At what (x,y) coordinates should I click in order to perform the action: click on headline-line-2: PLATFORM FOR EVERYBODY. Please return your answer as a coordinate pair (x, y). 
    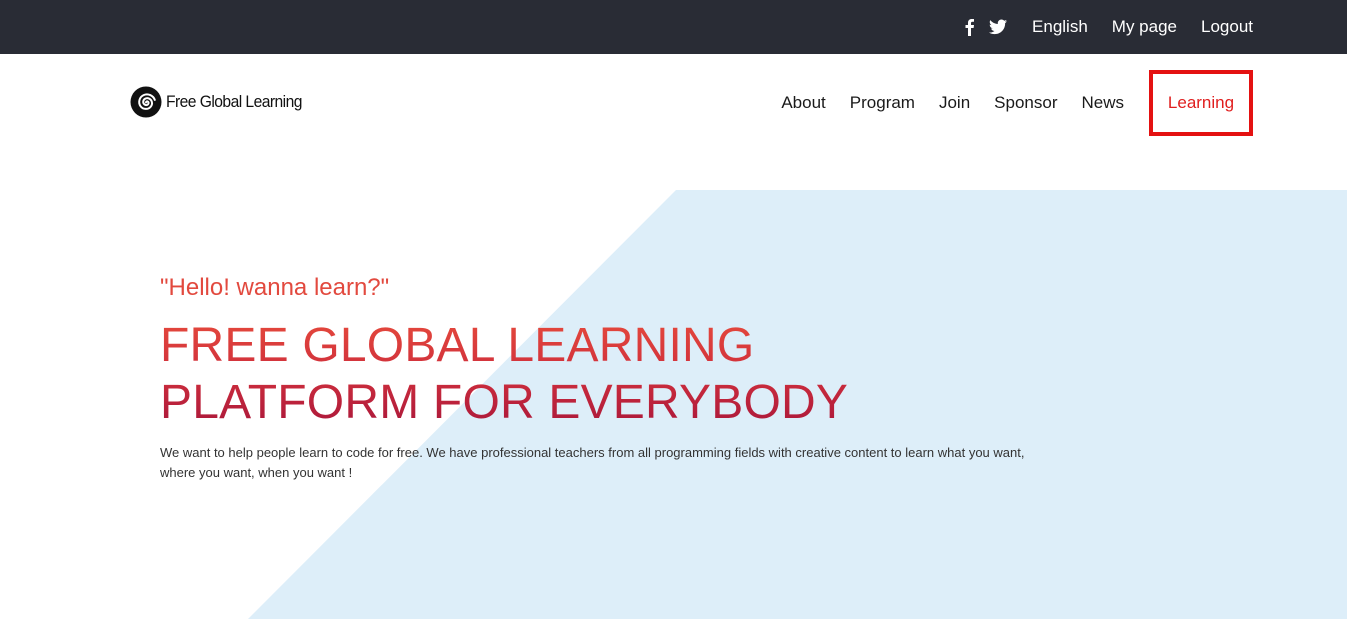
    Looking at the image, I should click on (504, 402).